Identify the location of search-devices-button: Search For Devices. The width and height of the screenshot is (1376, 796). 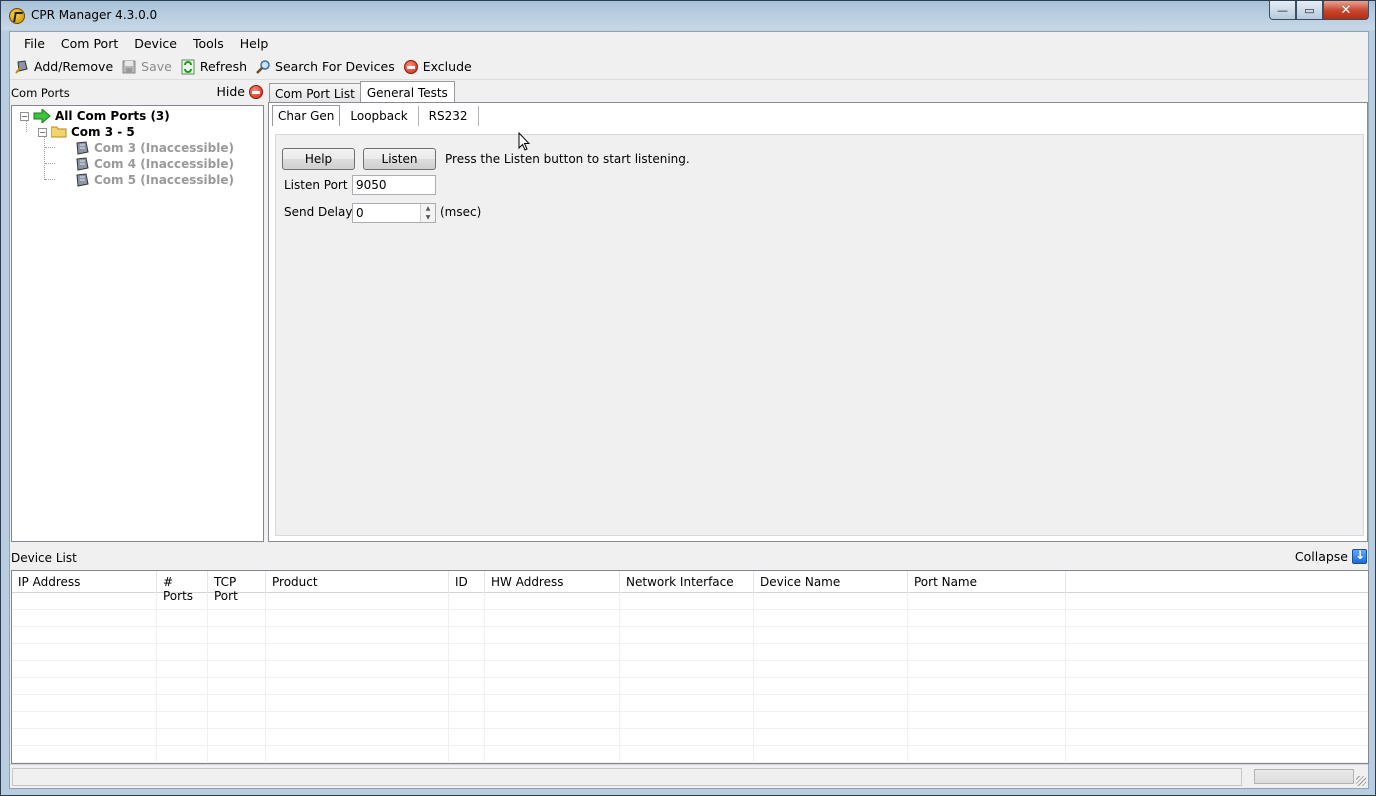
(327, 67).